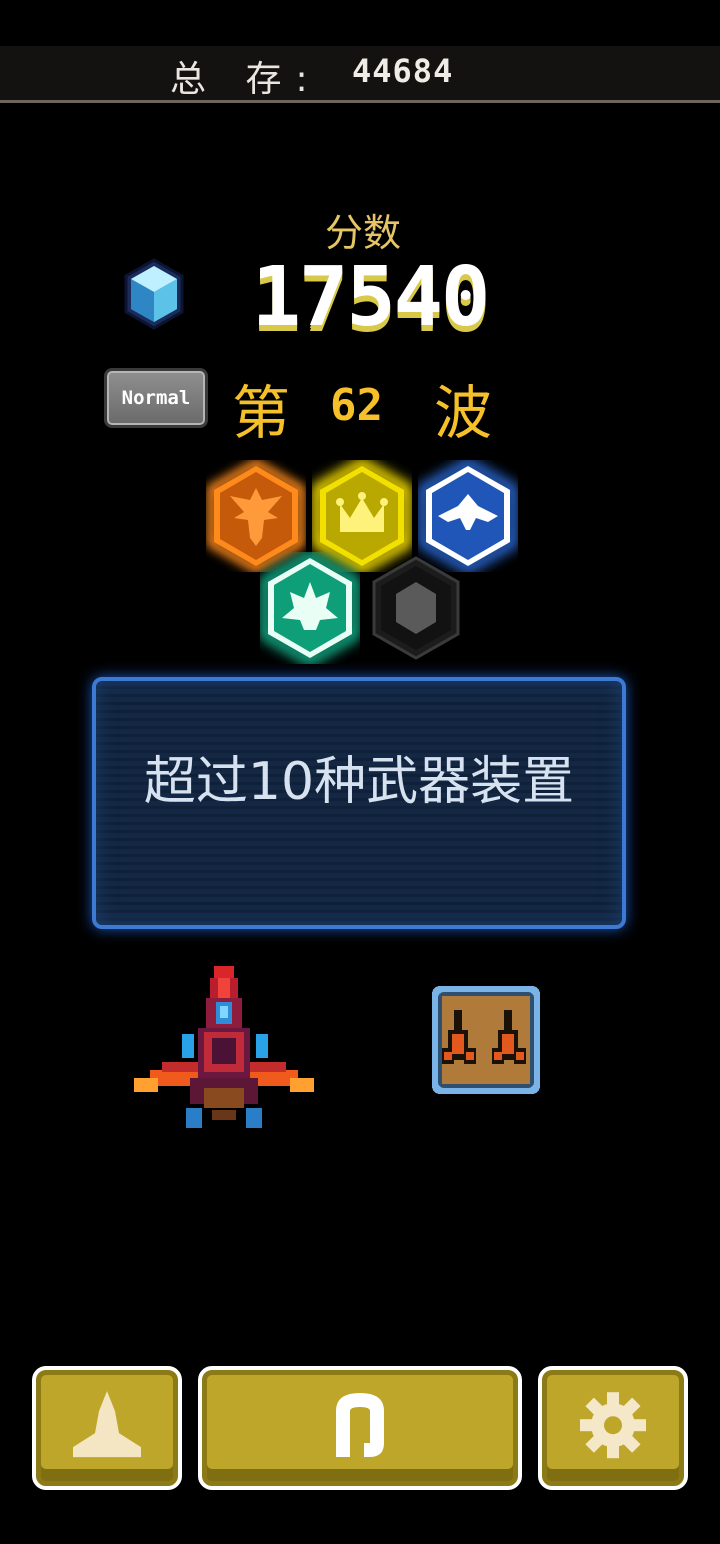 Image resolution: width=720 pixels, height=1544 pixels. Describe the element at coordinates (246, 79) in the screenshot. I see `total-coins-label: 总 存:` at that location.